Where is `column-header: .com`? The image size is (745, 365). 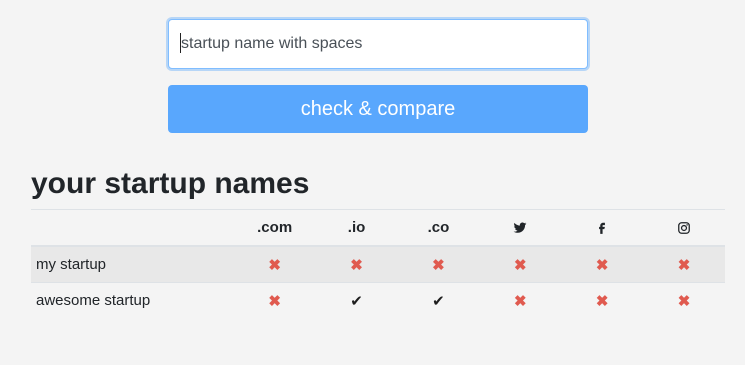
column-header: .com is located at coordinates (274, 228).